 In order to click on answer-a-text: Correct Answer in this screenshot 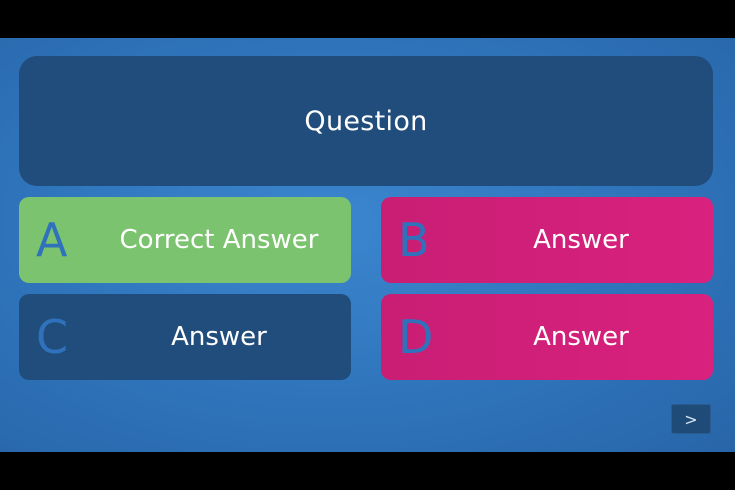, I will do `click(219, 240)`.